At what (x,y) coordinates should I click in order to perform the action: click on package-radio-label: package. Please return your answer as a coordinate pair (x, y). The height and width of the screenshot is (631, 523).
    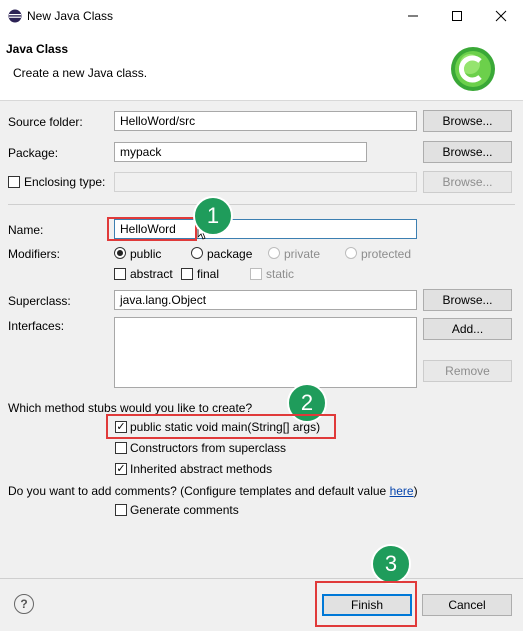
    Looking at the image, I should click on (230, 254).